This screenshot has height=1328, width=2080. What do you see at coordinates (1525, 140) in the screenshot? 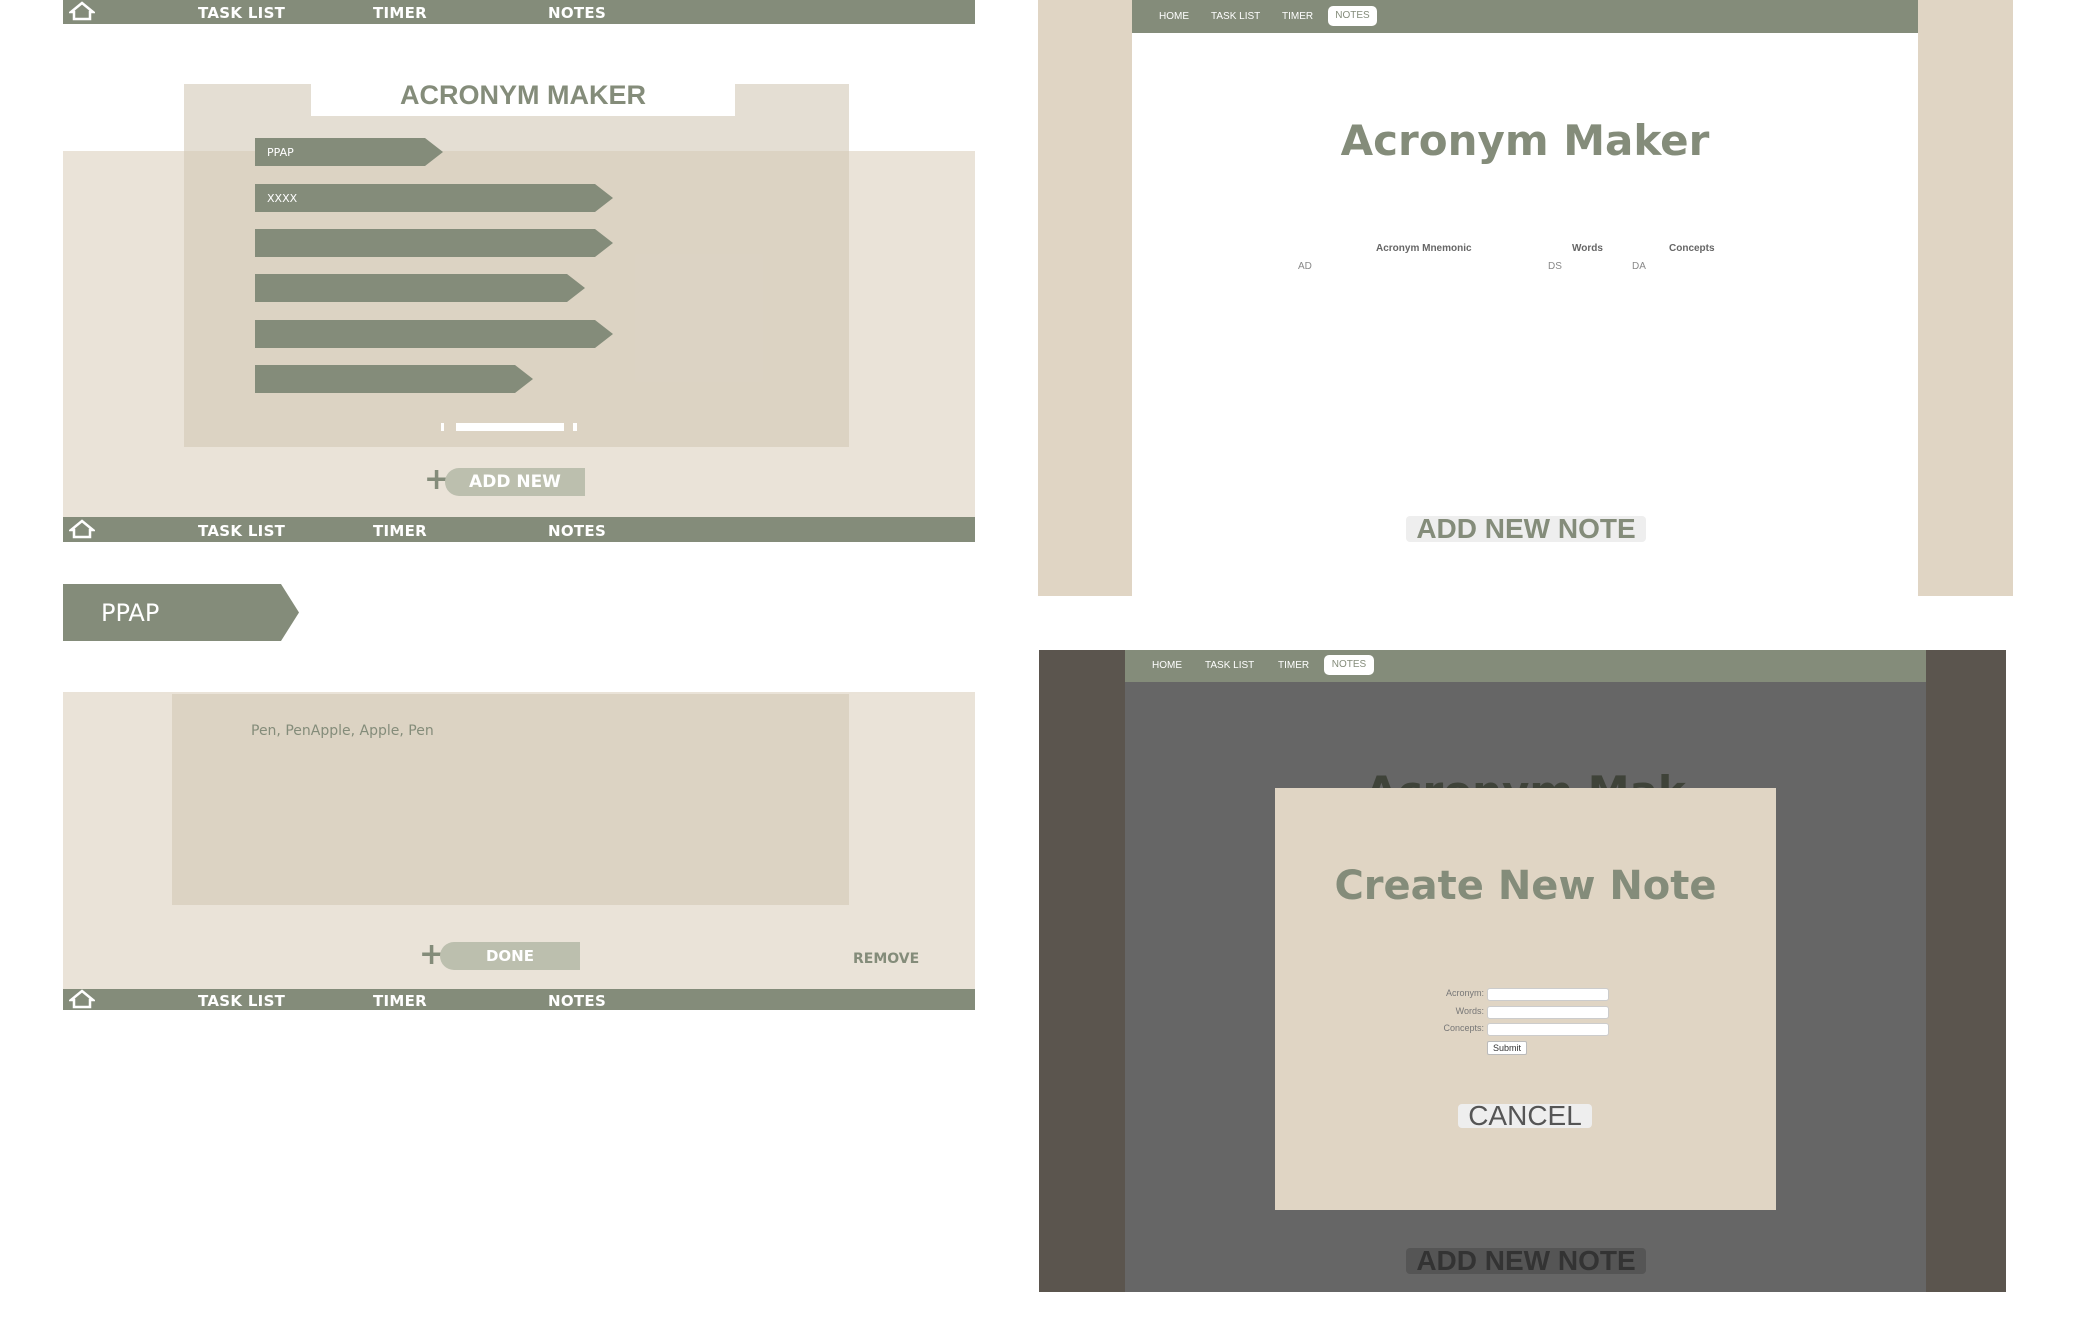
I see `web-page-title: Acronym Maker` at bounding box center [1525, 140].